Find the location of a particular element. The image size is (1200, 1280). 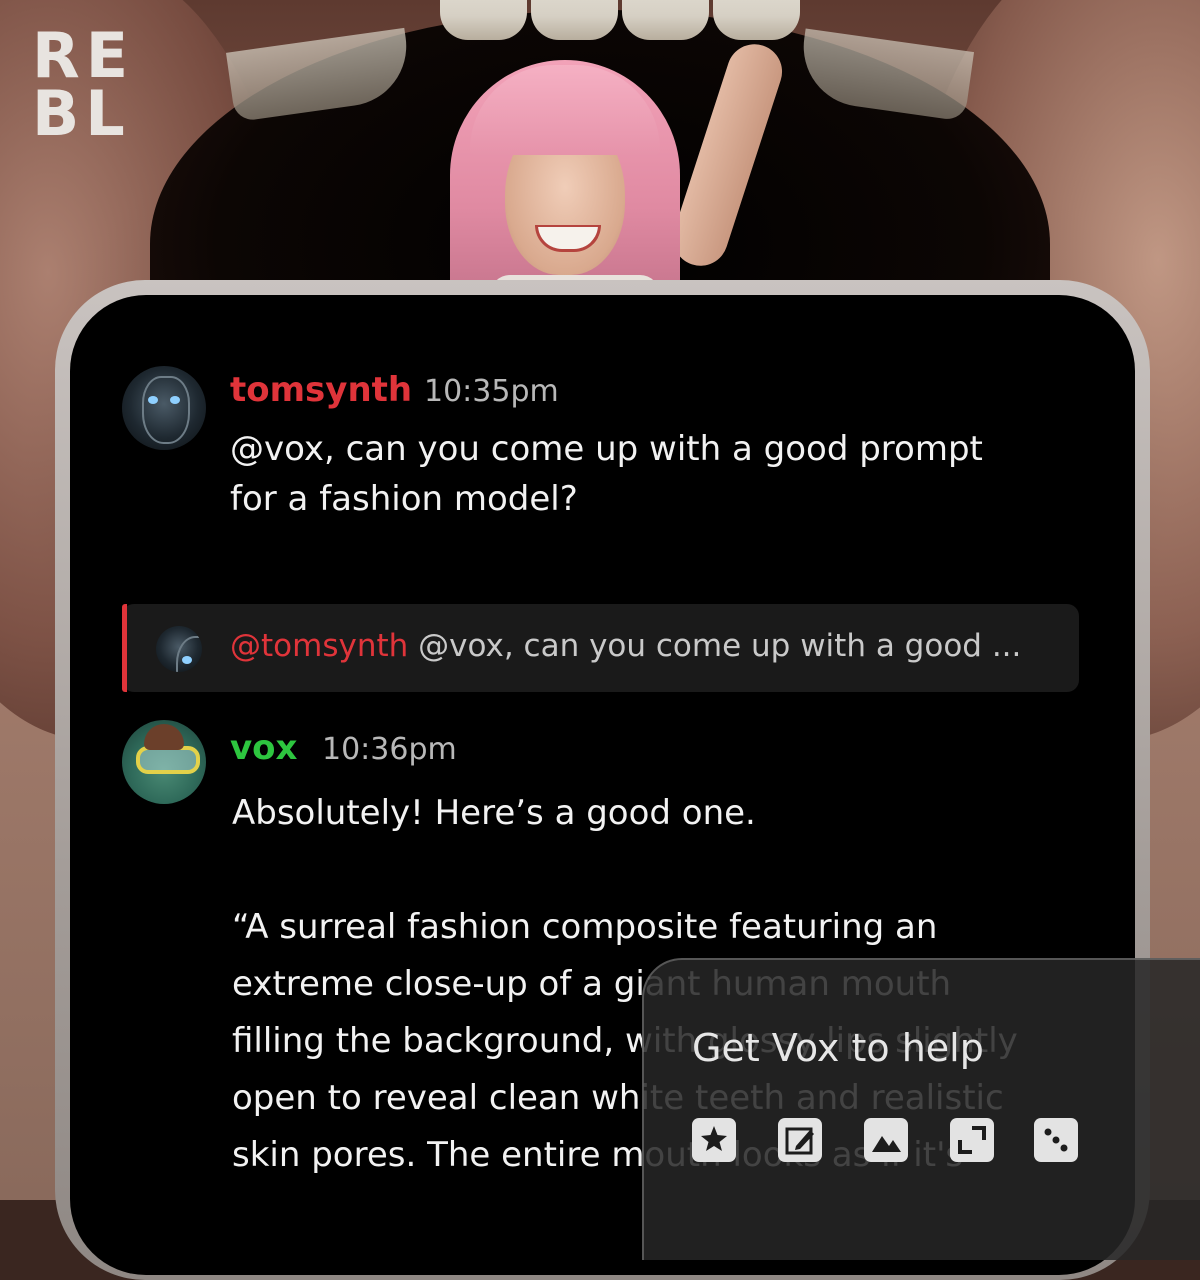

model-arm is located at coordinates (727, 155).